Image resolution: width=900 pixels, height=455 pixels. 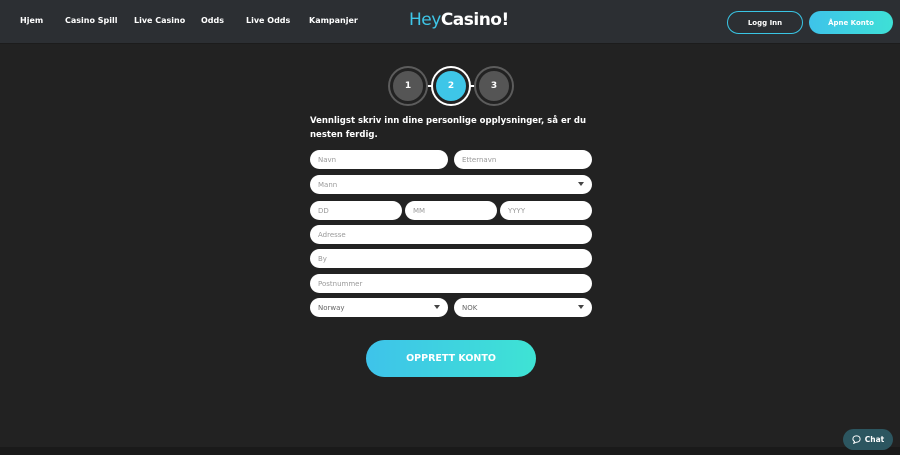 What do you see at coordinates (451, 234) in the screenshot?
I see `address-input: Adresse` at bounding box center [451, 234].